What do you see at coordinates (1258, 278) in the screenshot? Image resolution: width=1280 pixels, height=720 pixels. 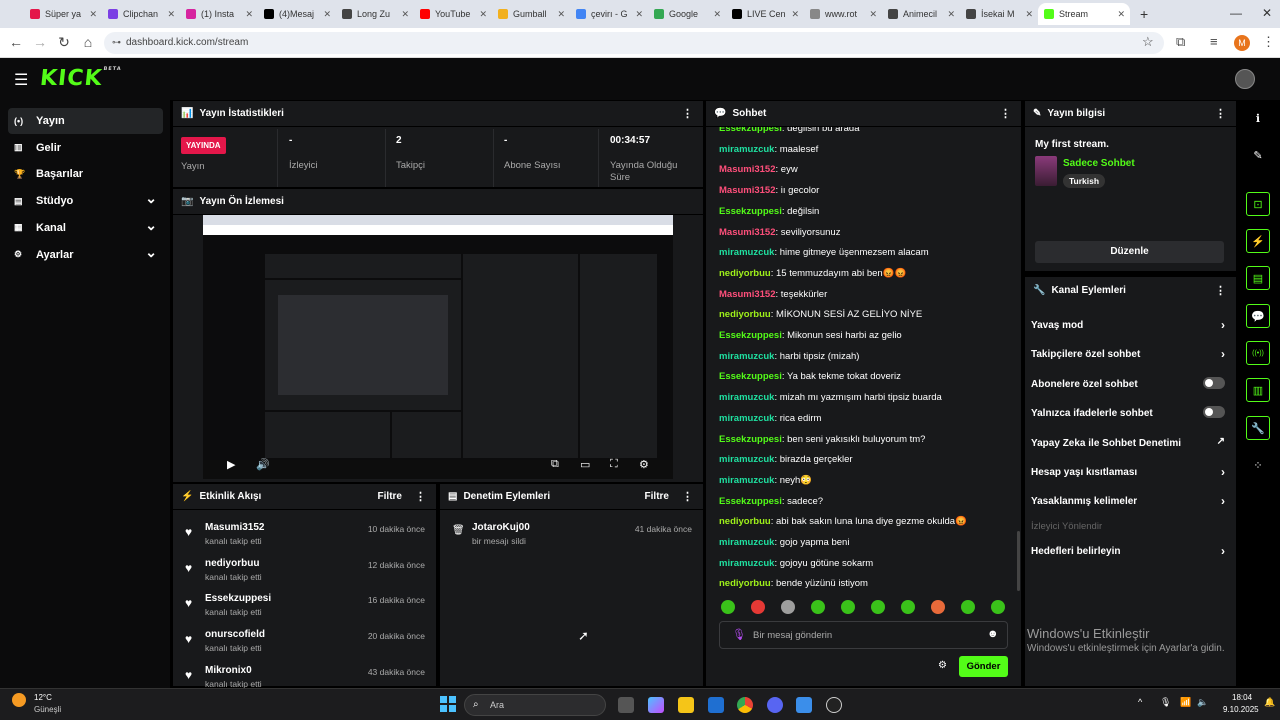 I see `clipboard-icon: ▤` at bounding box center [1258, 278].